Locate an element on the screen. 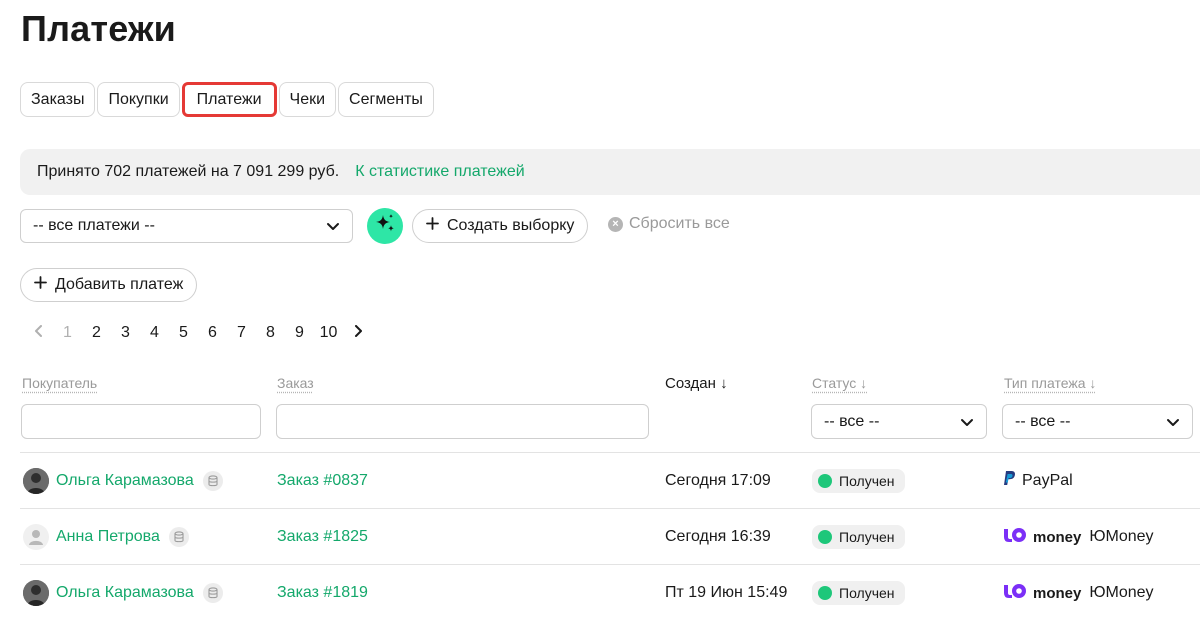 This screenshot has width=1200, height=618. payment-type-filter-select: -- все -- is located at coordinates (1097, 421).